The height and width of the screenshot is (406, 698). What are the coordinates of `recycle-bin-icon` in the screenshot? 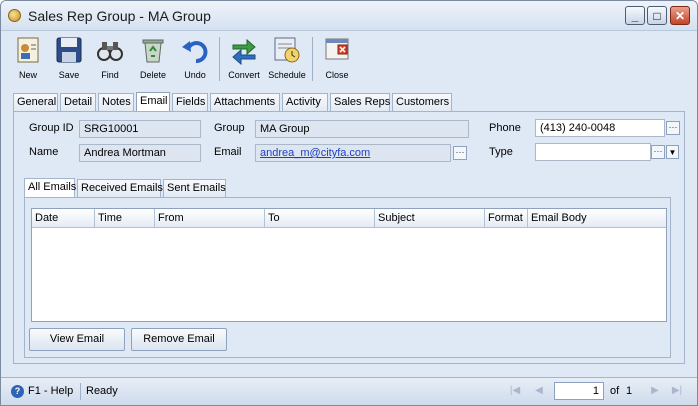 It's located at (153, 51).